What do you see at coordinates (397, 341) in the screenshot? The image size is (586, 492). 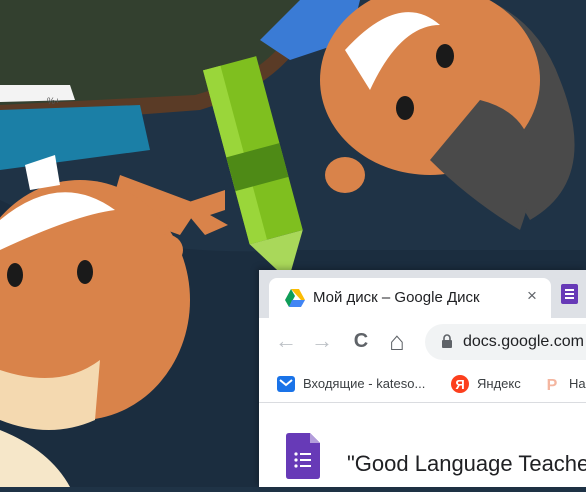 I see `home-button: ⌂` at bounding box center [397, 341].